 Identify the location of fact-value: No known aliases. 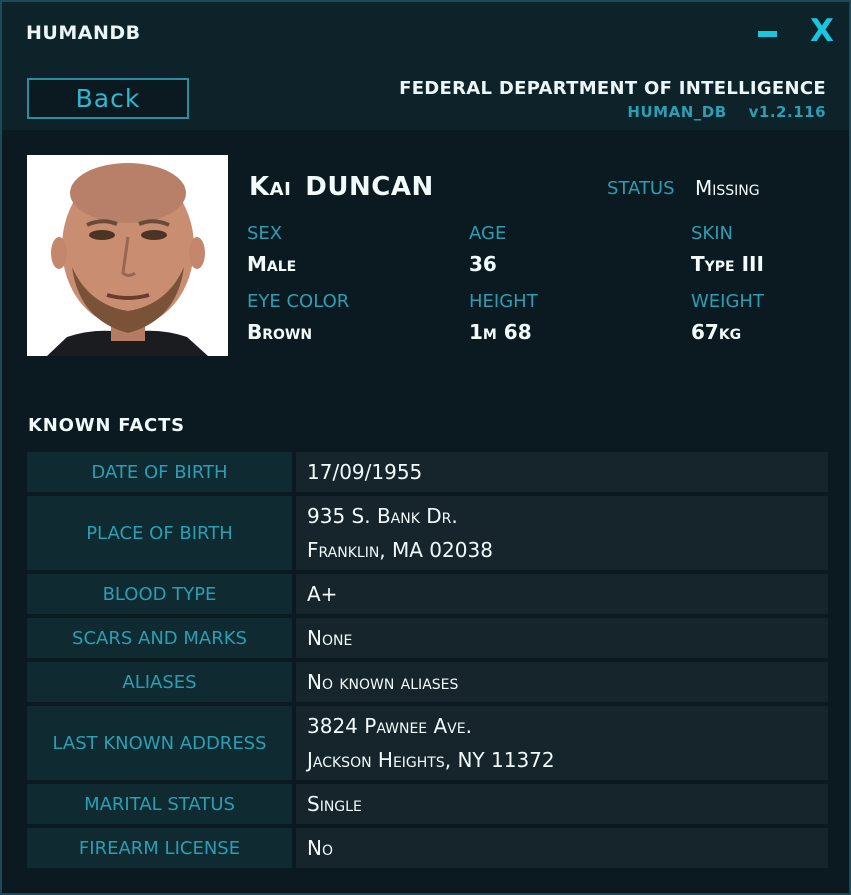
(562, 682).